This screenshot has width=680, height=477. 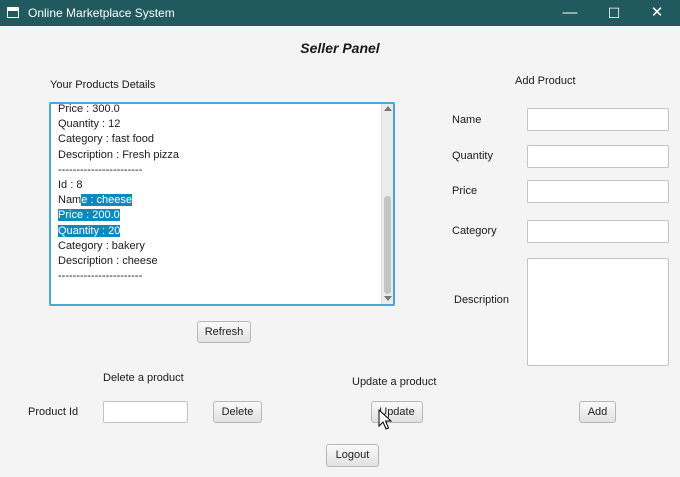 I want to click on description-label: Description, so click(x=482, y=300).